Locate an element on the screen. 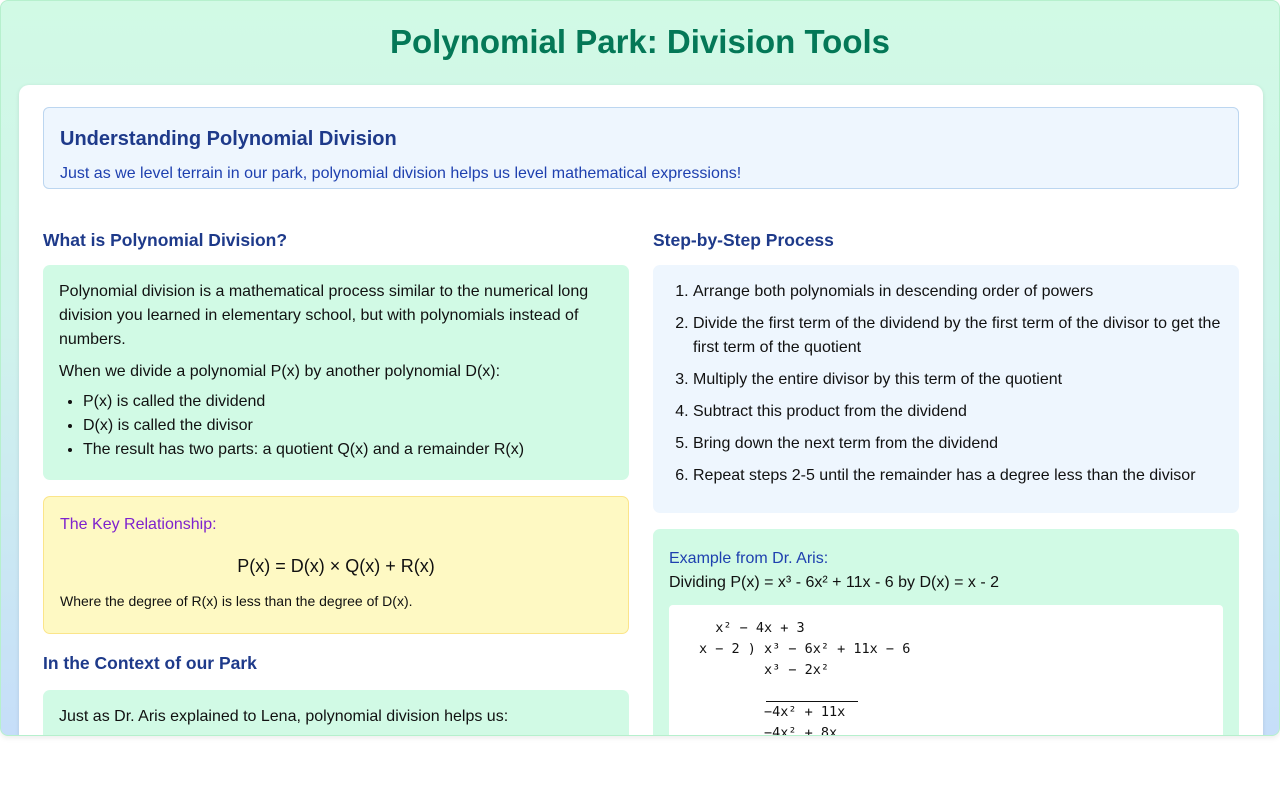 The image size is (1280, 800). division-line: x − 2 ) x³ − 6x² + 11x − 6 is located at coordinates (805, 649).